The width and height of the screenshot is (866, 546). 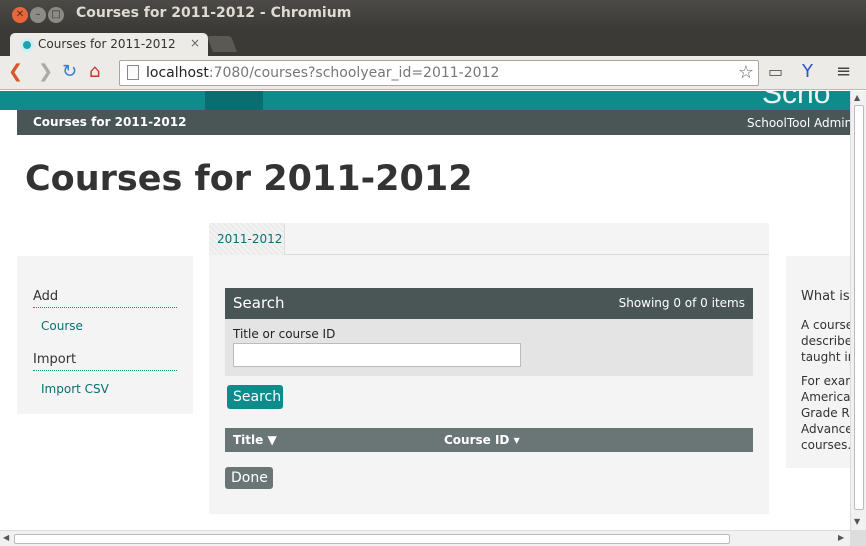 I want to click on bookmark-star-icon: ☆, so click(x=746, y=72).